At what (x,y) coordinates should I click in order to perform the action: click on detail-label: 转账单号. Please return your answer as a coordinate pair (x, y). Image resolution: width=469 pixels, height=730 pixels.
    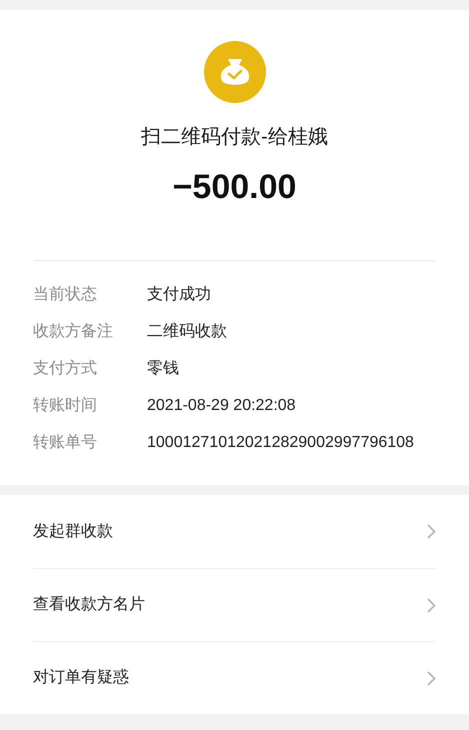
    Looking at the image, I should click on (65, 443).